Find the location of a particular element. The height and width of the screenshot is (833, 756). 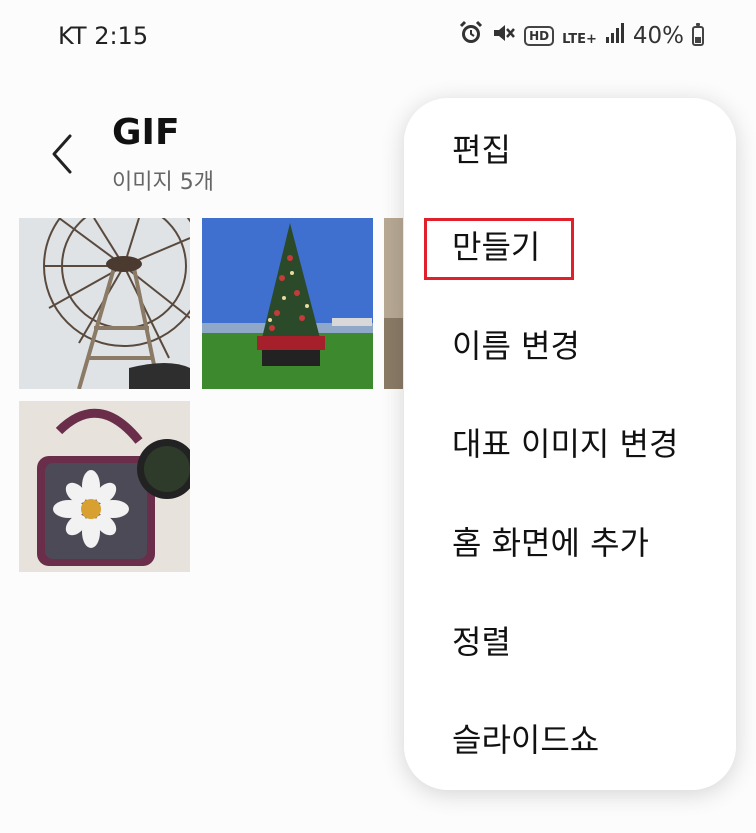

image-thumbnail-partial is located at coordinates (393, 303).